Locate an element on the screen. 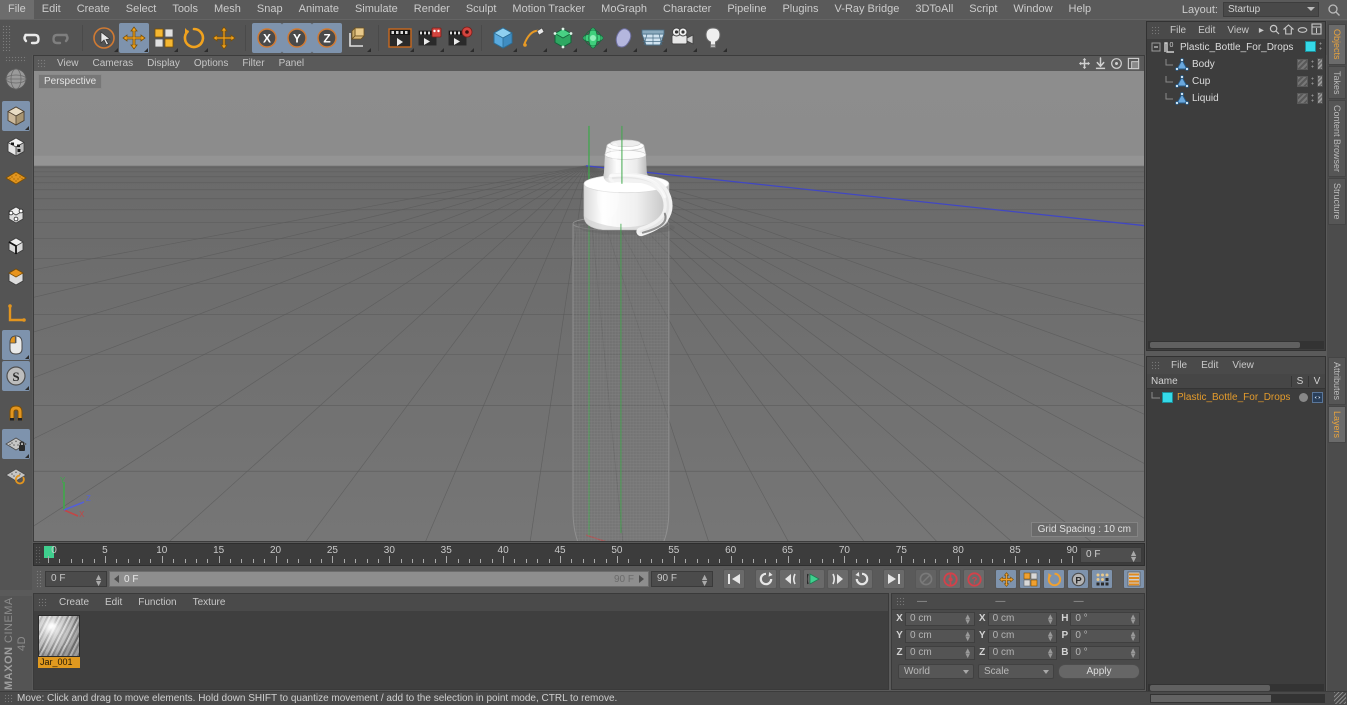 Image resolution: width=1347 pixels, height=705 pixels. menu-item-3dtoall: 3DToAll is located at coordinates (934, 9).